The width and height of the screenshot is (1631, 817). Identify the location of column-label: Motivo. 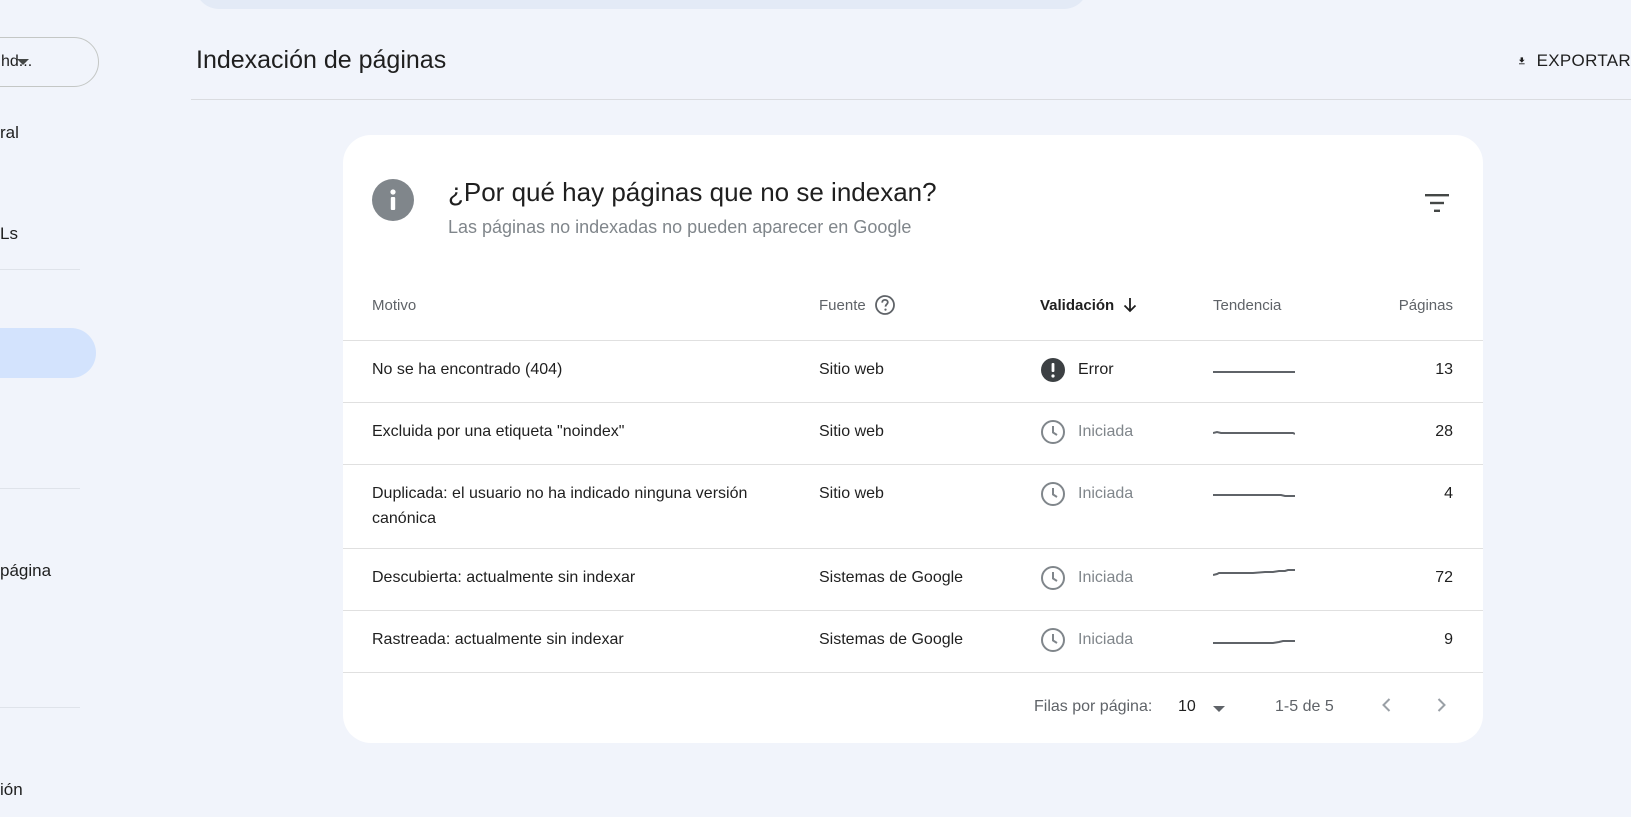
(394, 305).